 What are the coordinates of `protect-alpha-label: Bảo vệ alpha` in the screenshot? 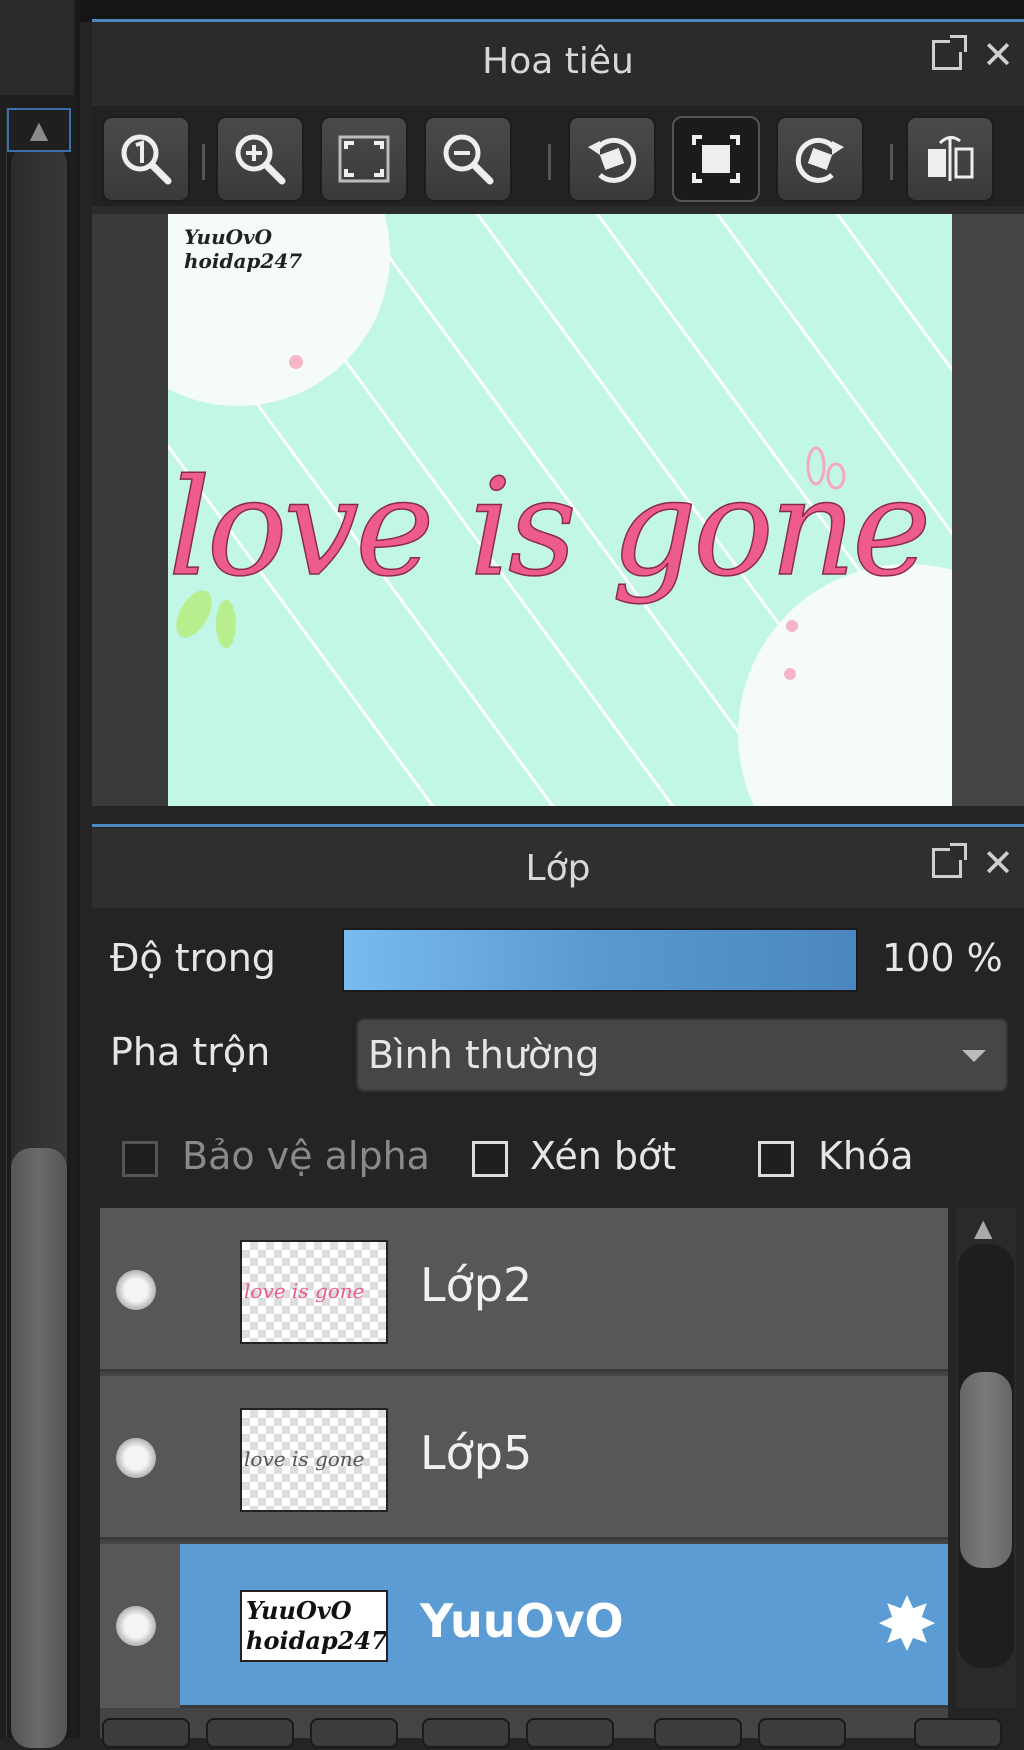 It's located at (306, 1156).